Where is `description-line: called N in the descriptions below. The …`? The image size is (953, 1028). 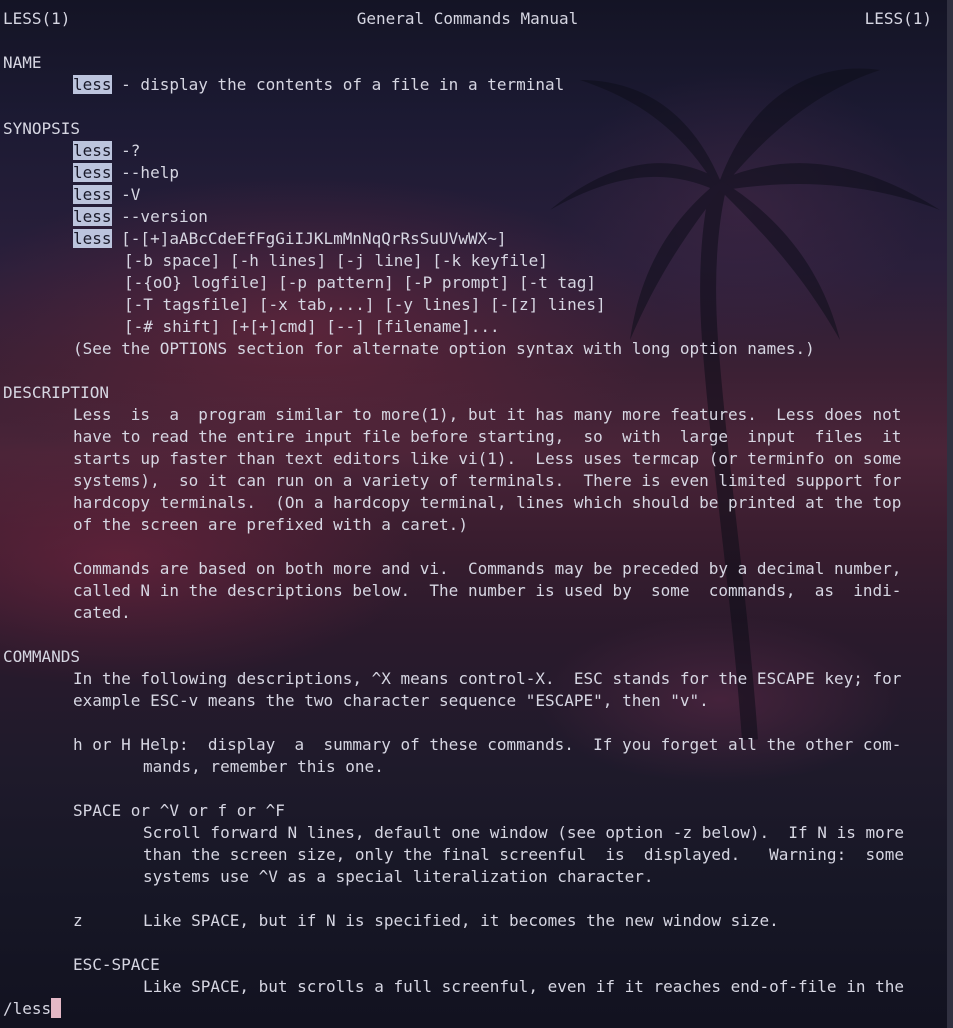
description-line: called N in the descriptions below. The … is located at coordinates (487, 590).